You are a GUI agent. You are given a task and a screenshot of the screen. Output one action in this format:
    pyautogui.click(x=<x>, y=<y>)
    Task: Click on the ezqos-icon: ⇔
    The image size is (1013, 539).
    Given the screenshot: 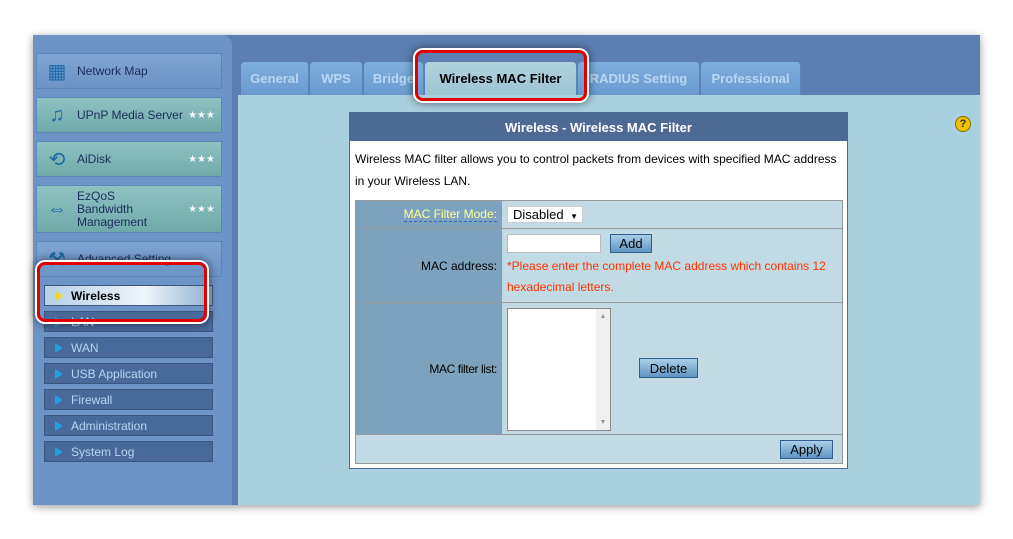 What is the action you would take?
    pyautogui.click(x=57, y=208)
    